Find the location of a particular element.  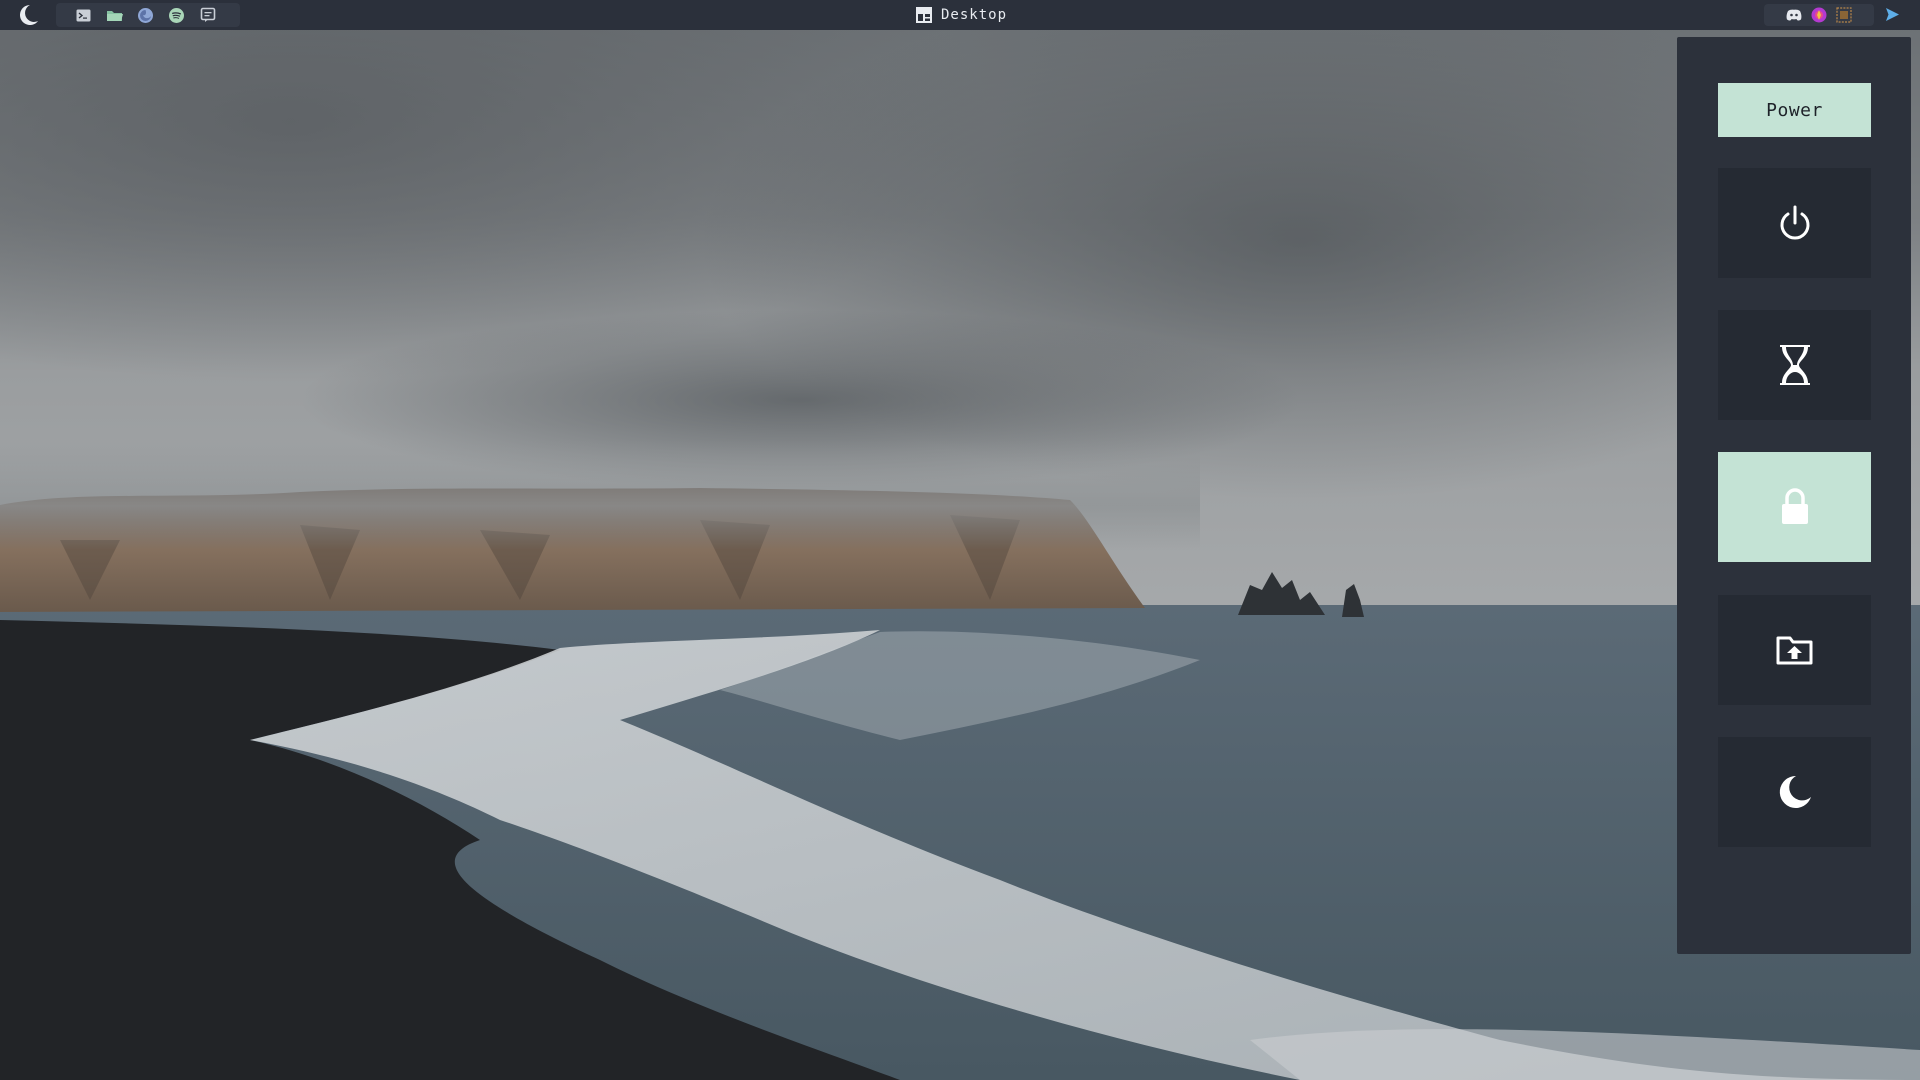

suspend-button is located at coordinates (1794, 365).